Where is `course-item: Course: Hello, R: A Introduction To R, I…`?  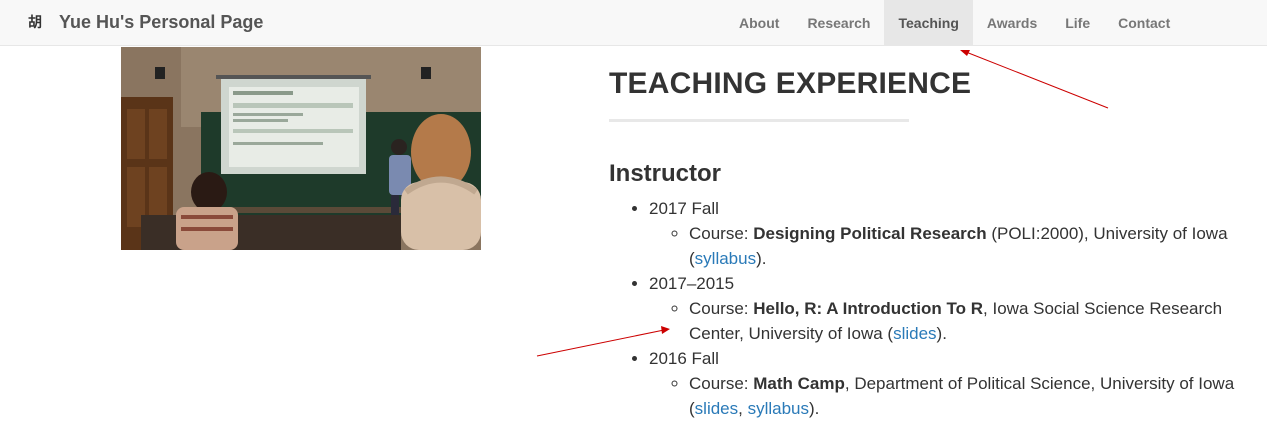
course-item: Course: Hello, R: A Introduction To R, I… is located at coordinates (974, 321).